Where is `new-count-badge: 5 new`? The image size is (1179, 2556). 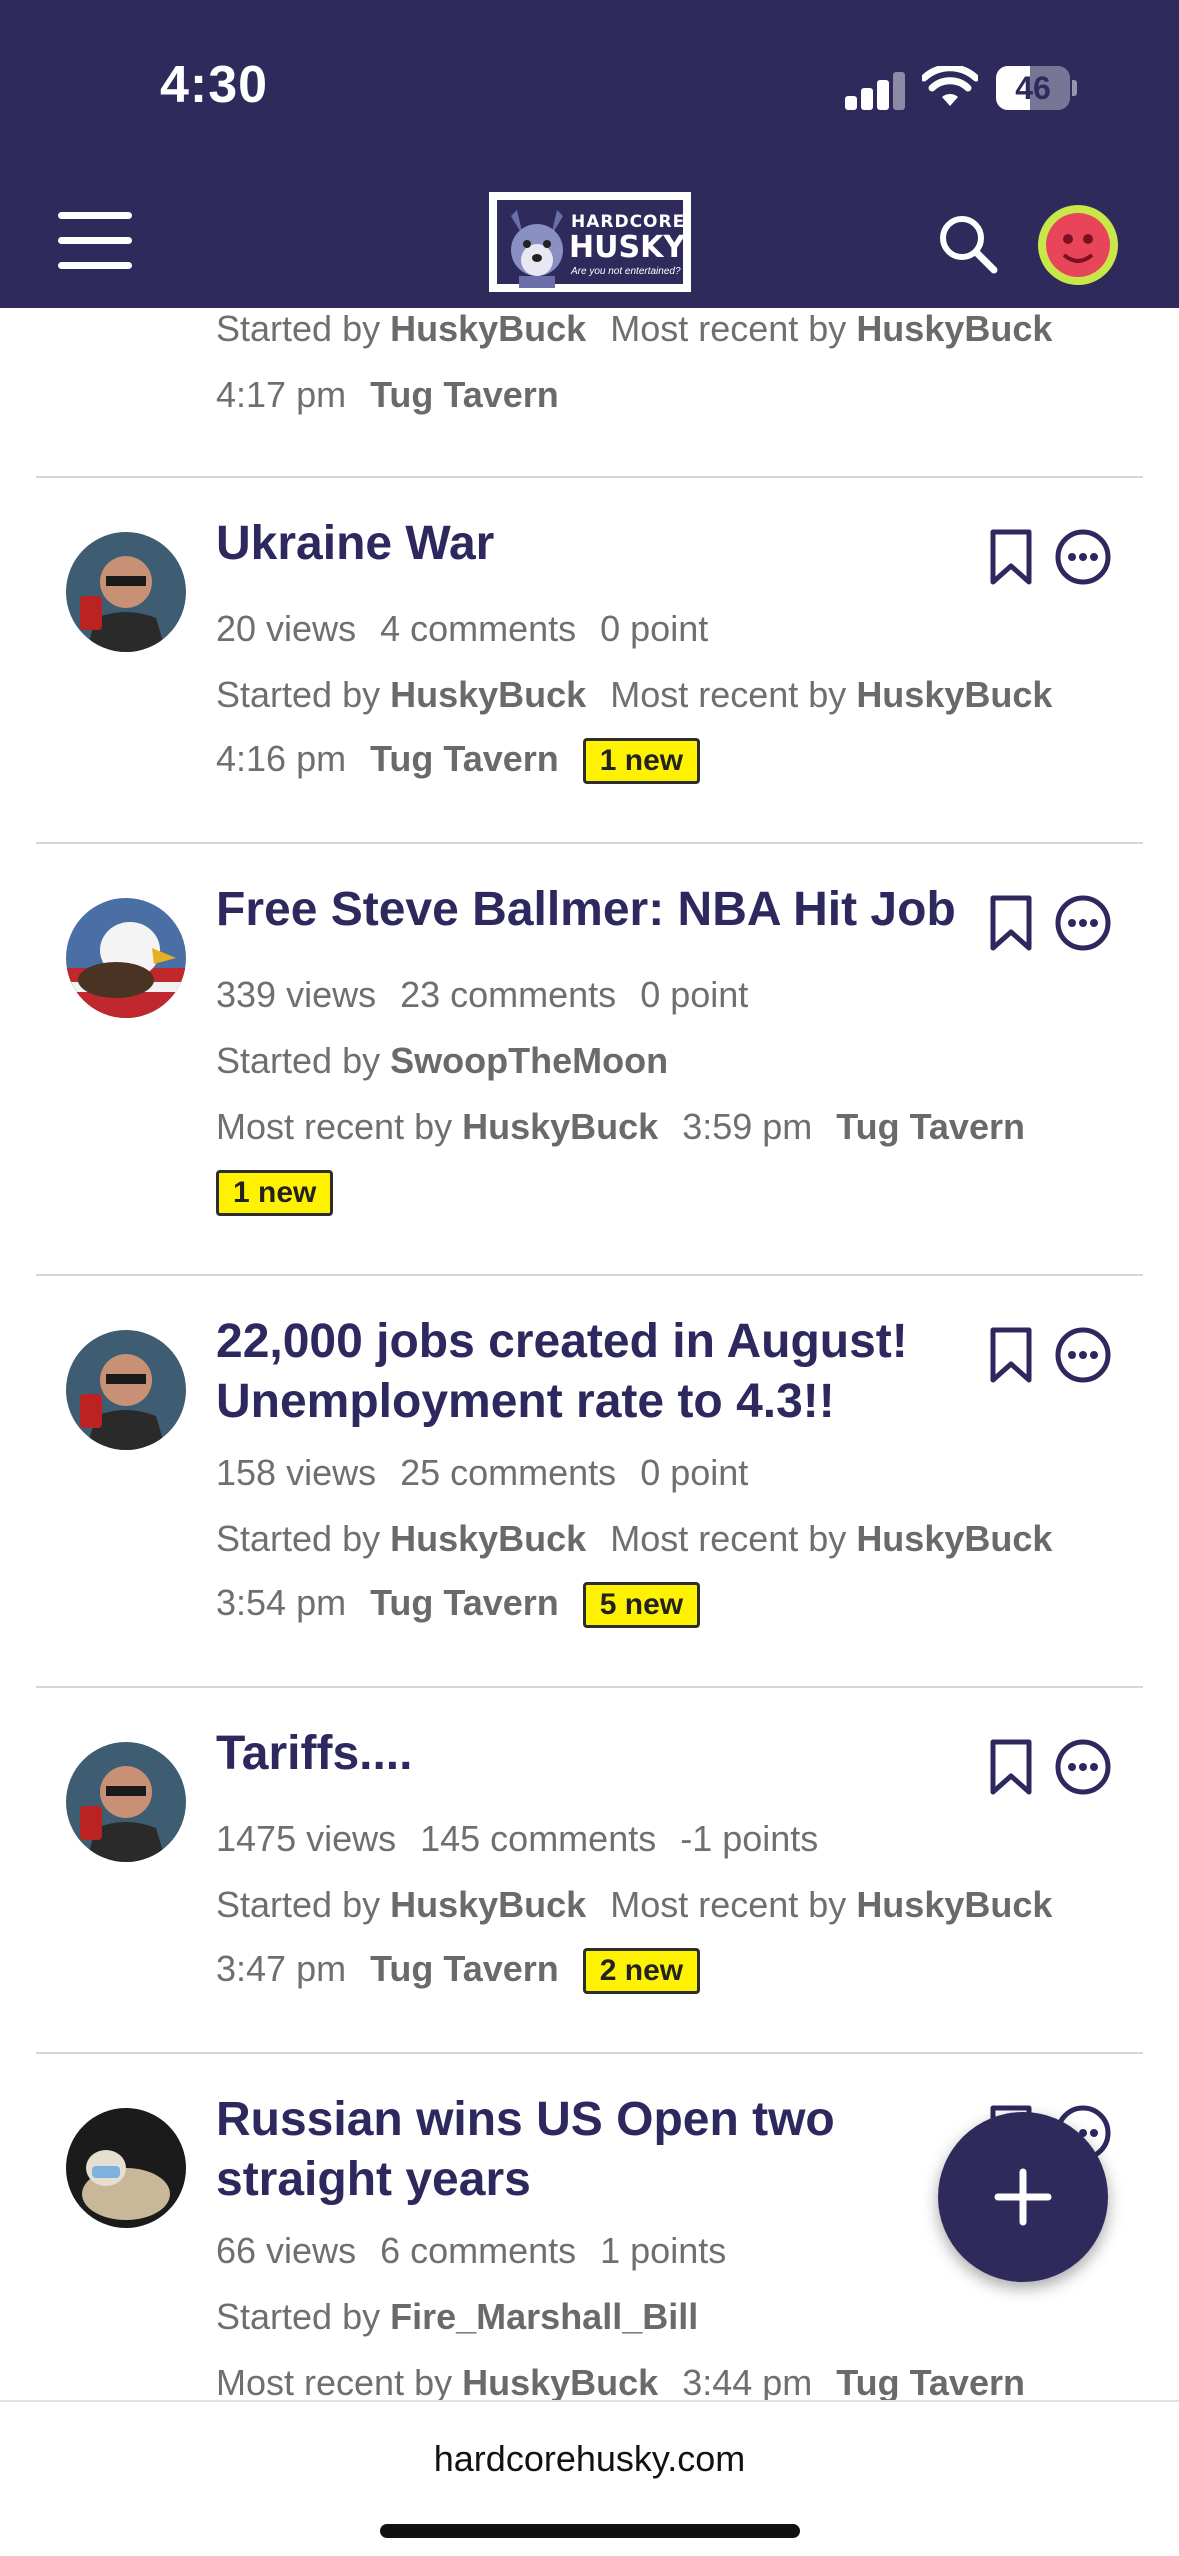
new-count-badge: 5 new is located at coordinates (641, 1605).